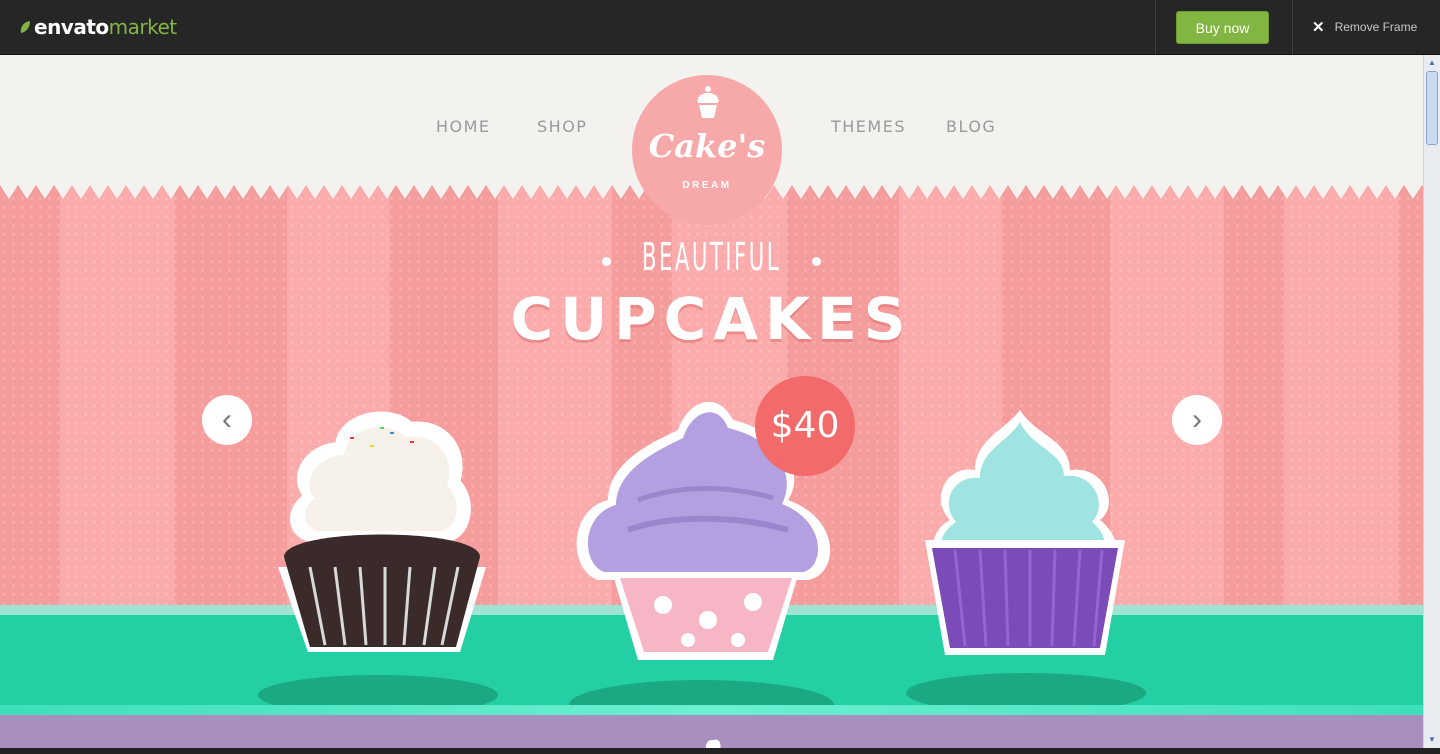 Image resolution: width=1440 pixels, height=754 pixels. I want to click on remove-frame-label: Remove Frame, so click(1376, 27).